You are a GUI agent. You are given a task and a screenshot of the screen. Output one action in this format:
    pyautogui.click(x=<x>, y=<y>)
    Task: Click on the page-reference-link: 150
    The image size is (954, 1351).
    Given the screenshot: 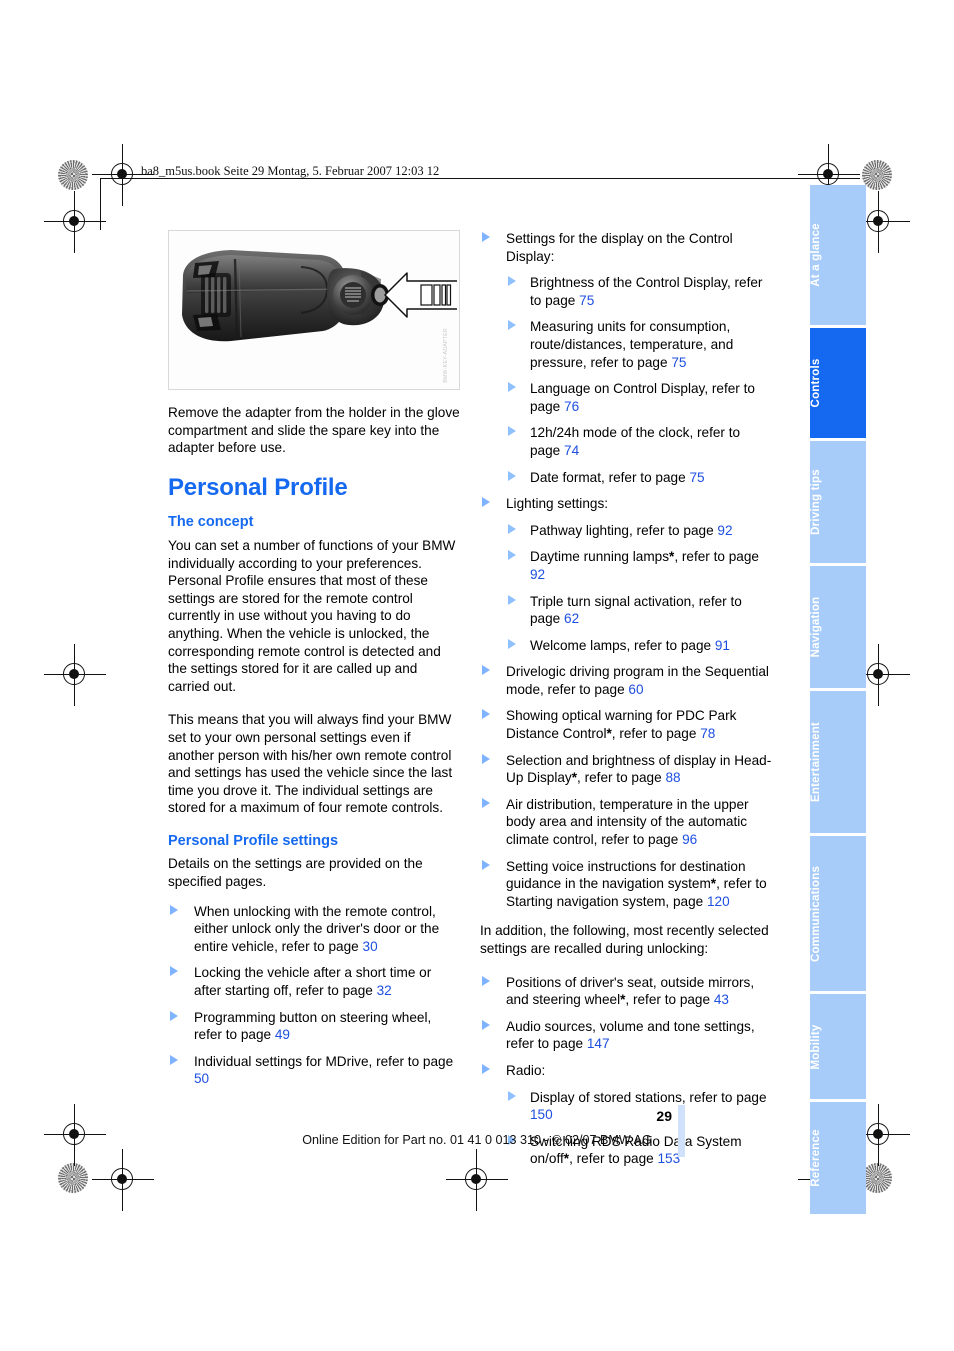 What is the action you would take?
    pyautogui.click(x=541, y=1114)
    